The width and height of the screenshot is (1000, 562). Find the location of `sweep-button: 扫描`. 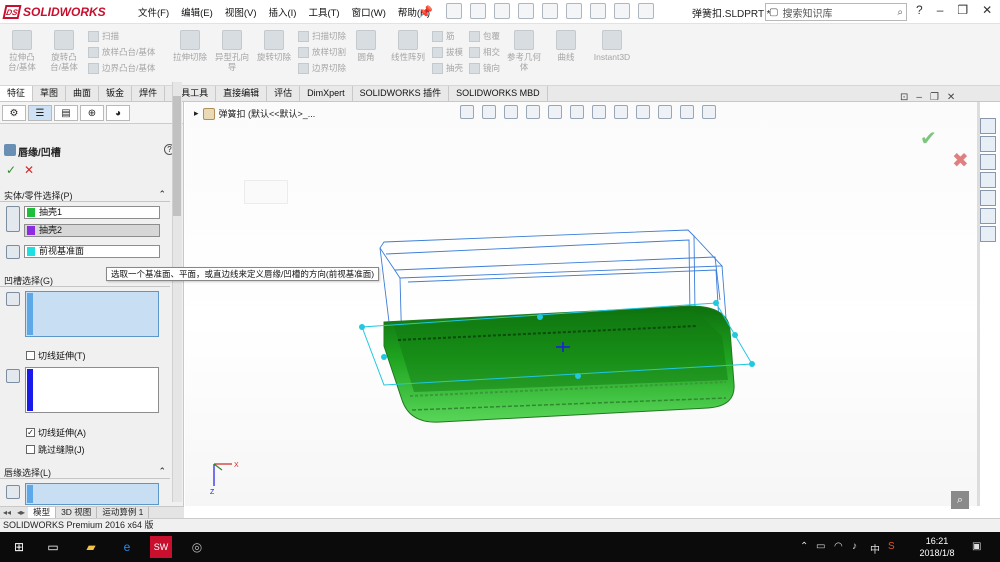

sweep-button: 扫描 is located at coordinates (121, 36).